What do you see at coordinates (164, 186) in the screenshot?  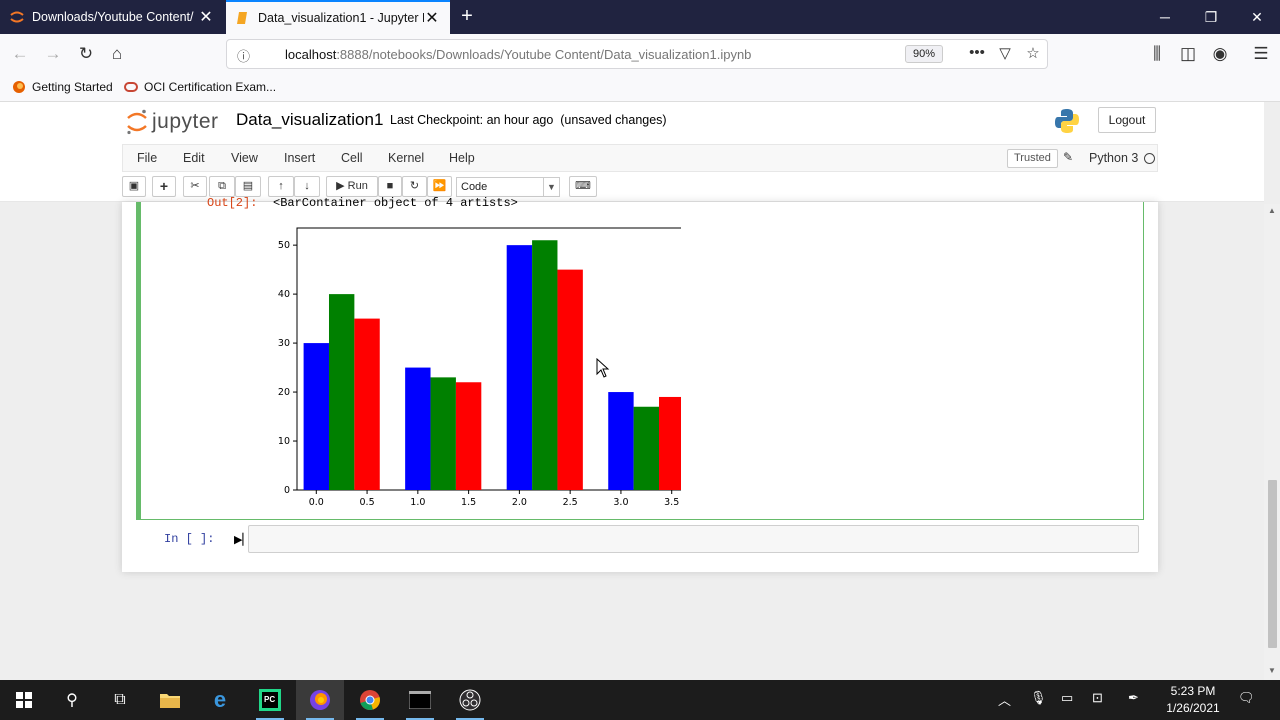 I see `insert-cell-plus-icon: +` at bounding box center [164, 186].